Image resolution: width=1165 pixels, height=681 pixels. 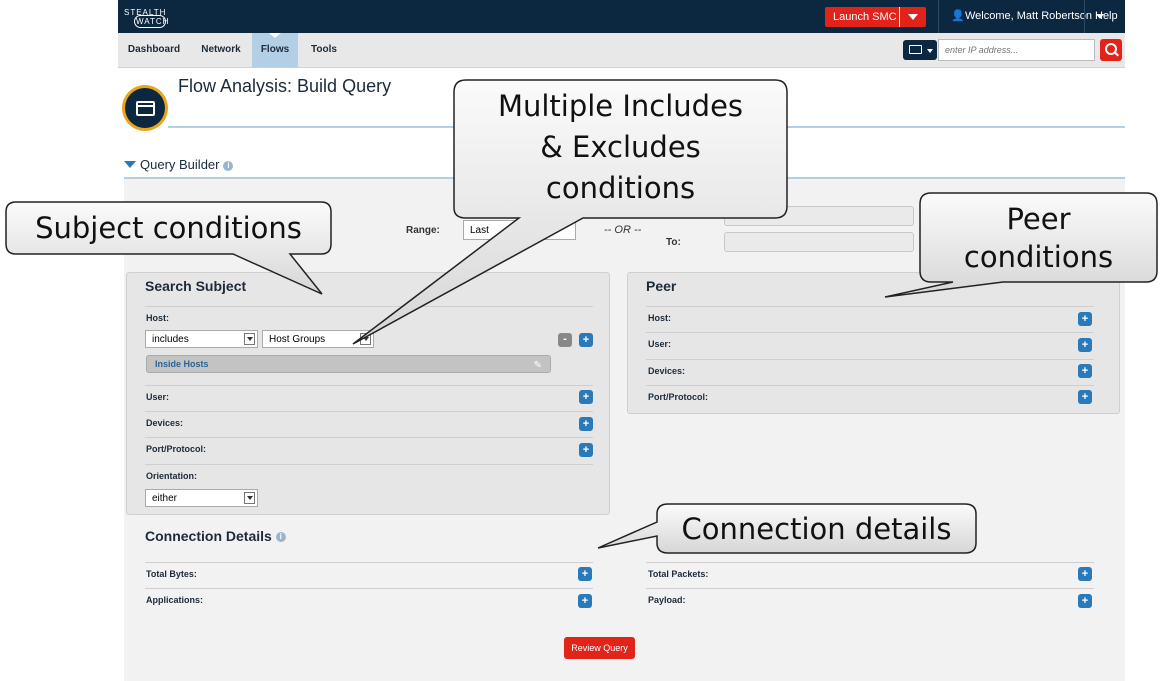 What do you see at coordinates (182, 364) in the screenshot?
I see `host-group-tag-label: Inside Hosts` at bounding box center [182, 364].